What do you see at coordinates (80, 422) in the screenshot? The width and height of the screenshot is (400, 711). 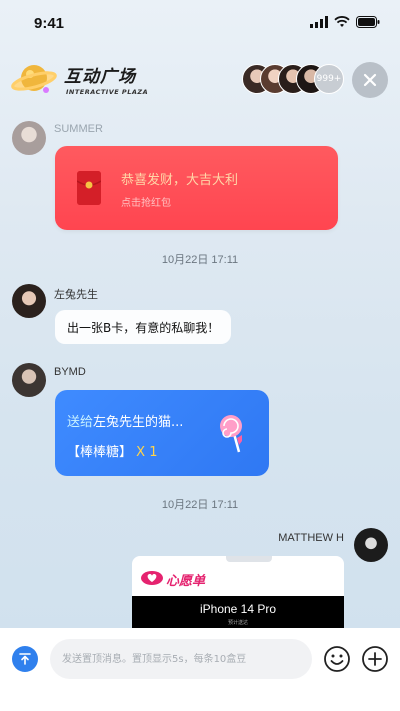 I see `gift-send-prefix: 送给` at bounding box center [80, 422].